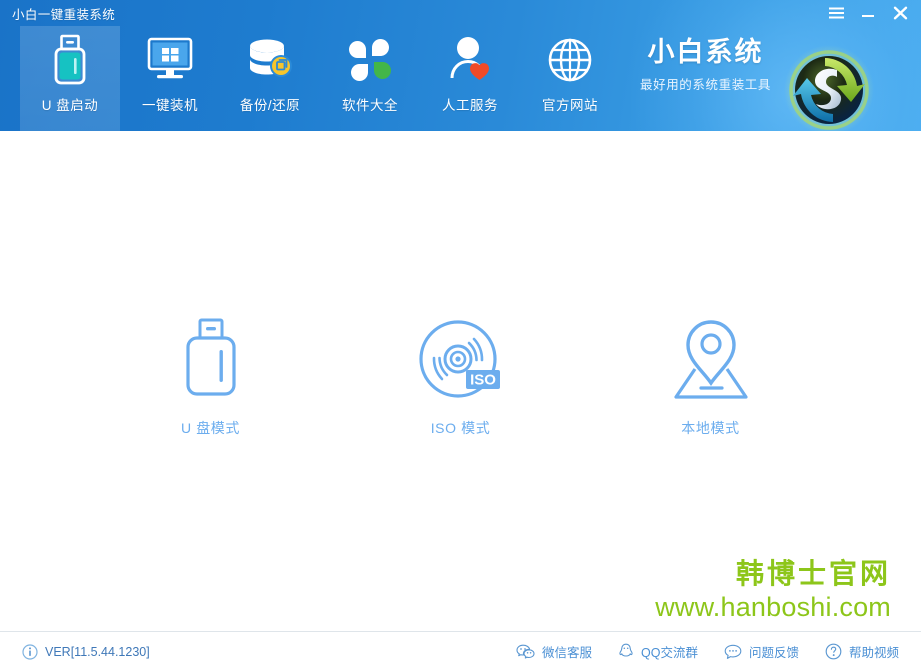  I want to click on watermark-url-text: www.hanboshi.com, so click(773, 606).